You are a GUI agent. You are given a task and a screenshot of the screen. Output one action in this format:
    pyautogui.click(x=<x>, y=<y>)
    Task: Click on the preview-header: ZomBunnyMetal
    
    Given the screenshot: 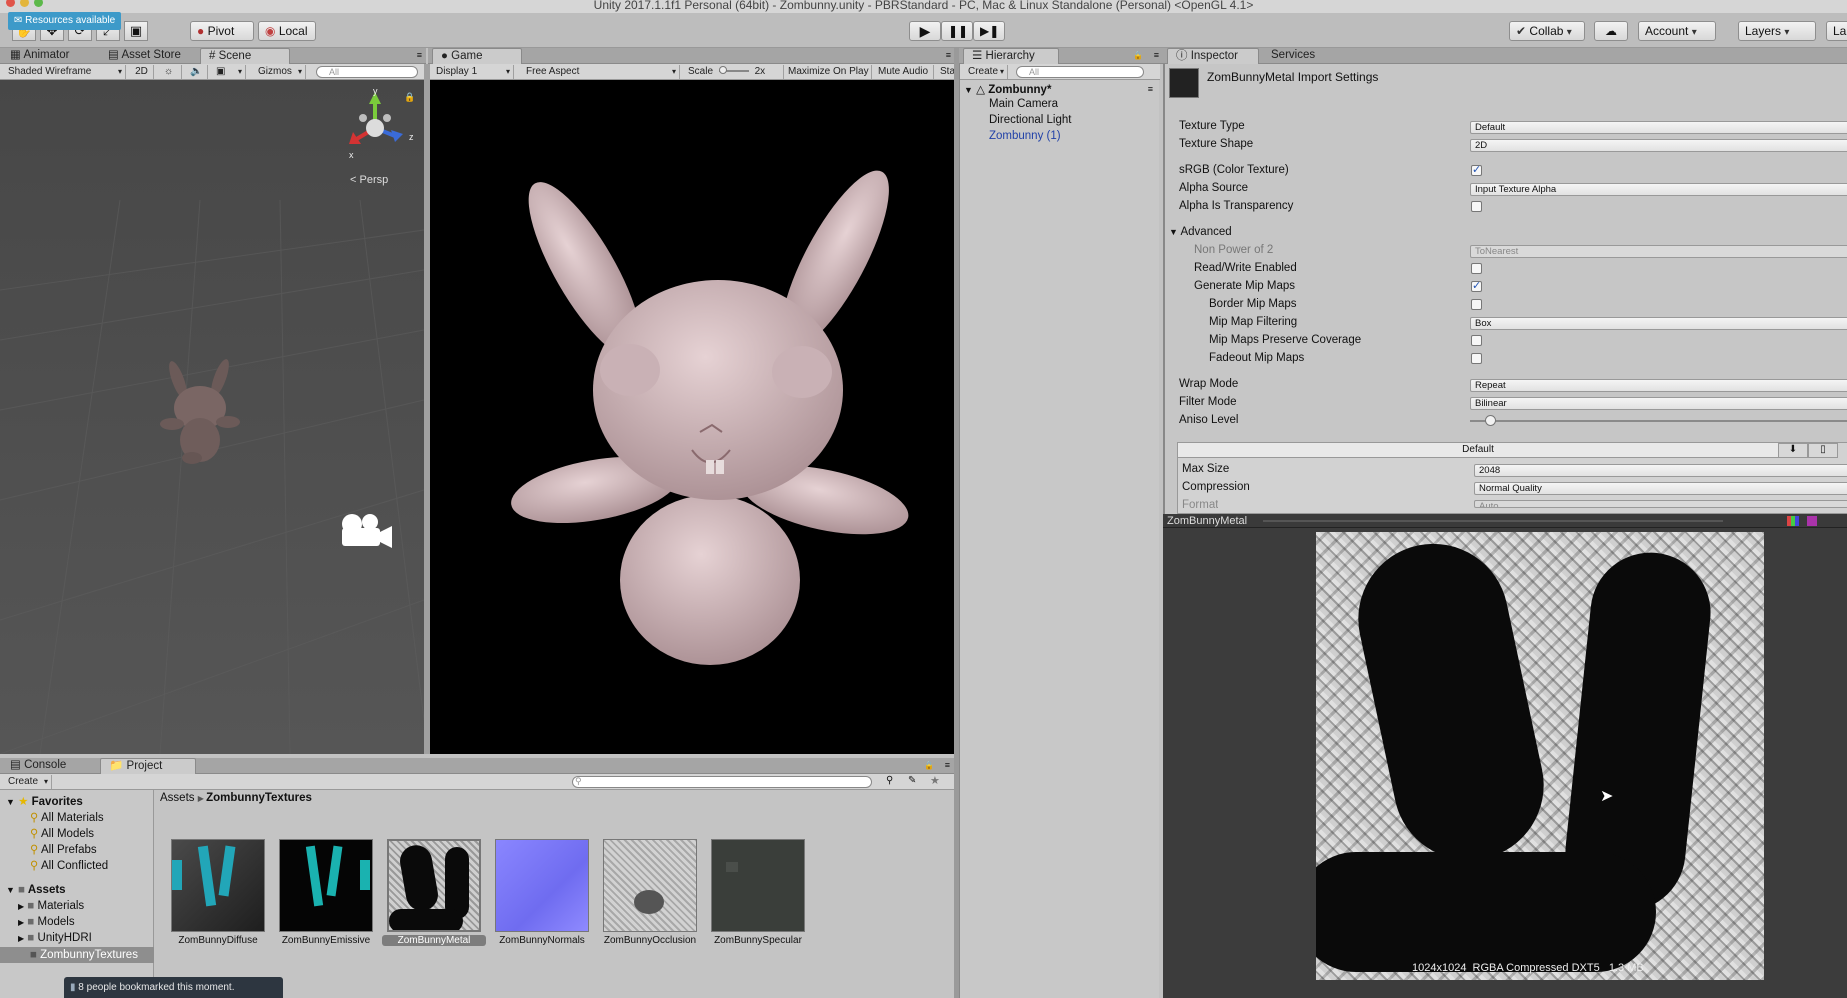 What is the action you would take?
    pyautogui.click(x=1505, y=521)
    